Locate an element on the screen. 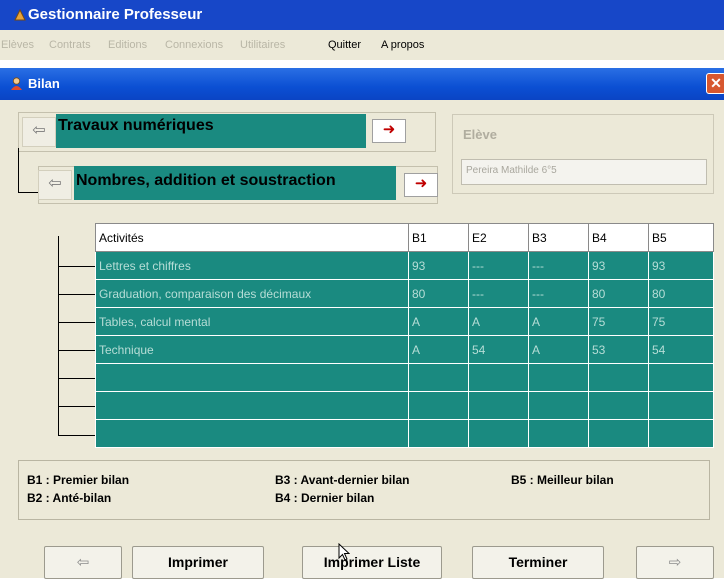 Image resolution: width=724 pixels, height=579 pixels. col-header: B1 is located at coordinates (438, 237).